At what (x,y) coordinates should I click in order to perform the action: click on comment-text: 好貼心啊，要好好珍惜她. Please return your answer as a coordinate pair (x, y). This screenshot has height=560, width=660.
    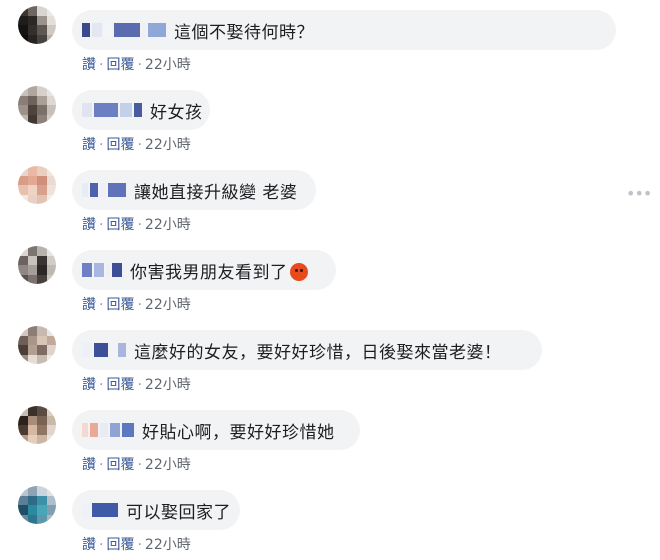
    Looking at the image, I should click on (238, 432).